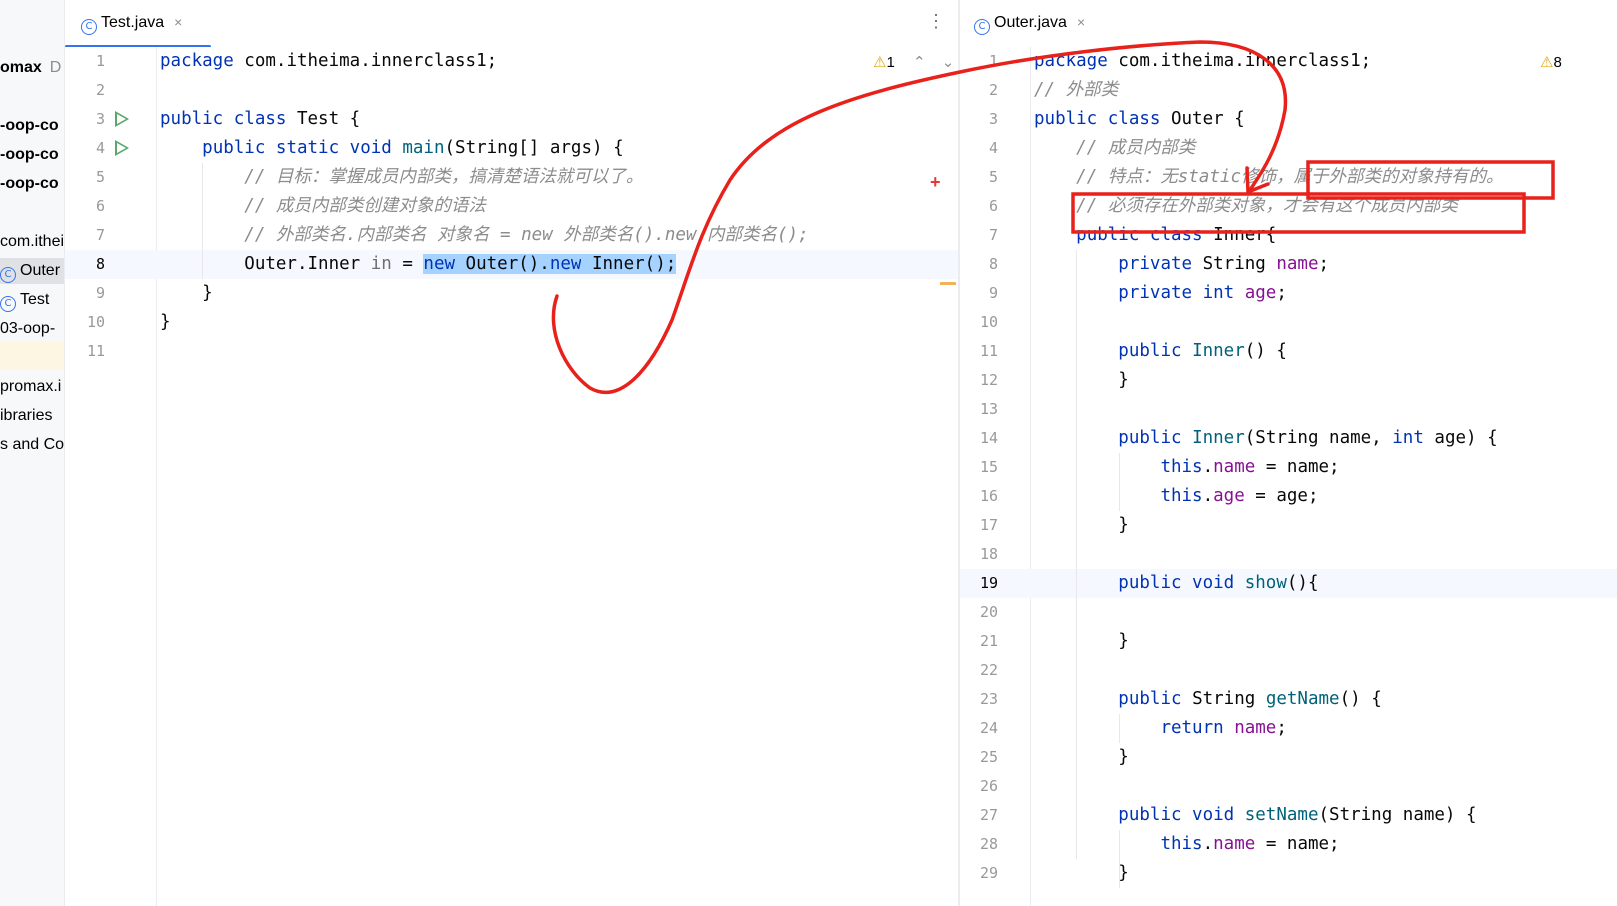 The image size is (1617, 906). I want to click on line-number: 21, so click(988, 641).